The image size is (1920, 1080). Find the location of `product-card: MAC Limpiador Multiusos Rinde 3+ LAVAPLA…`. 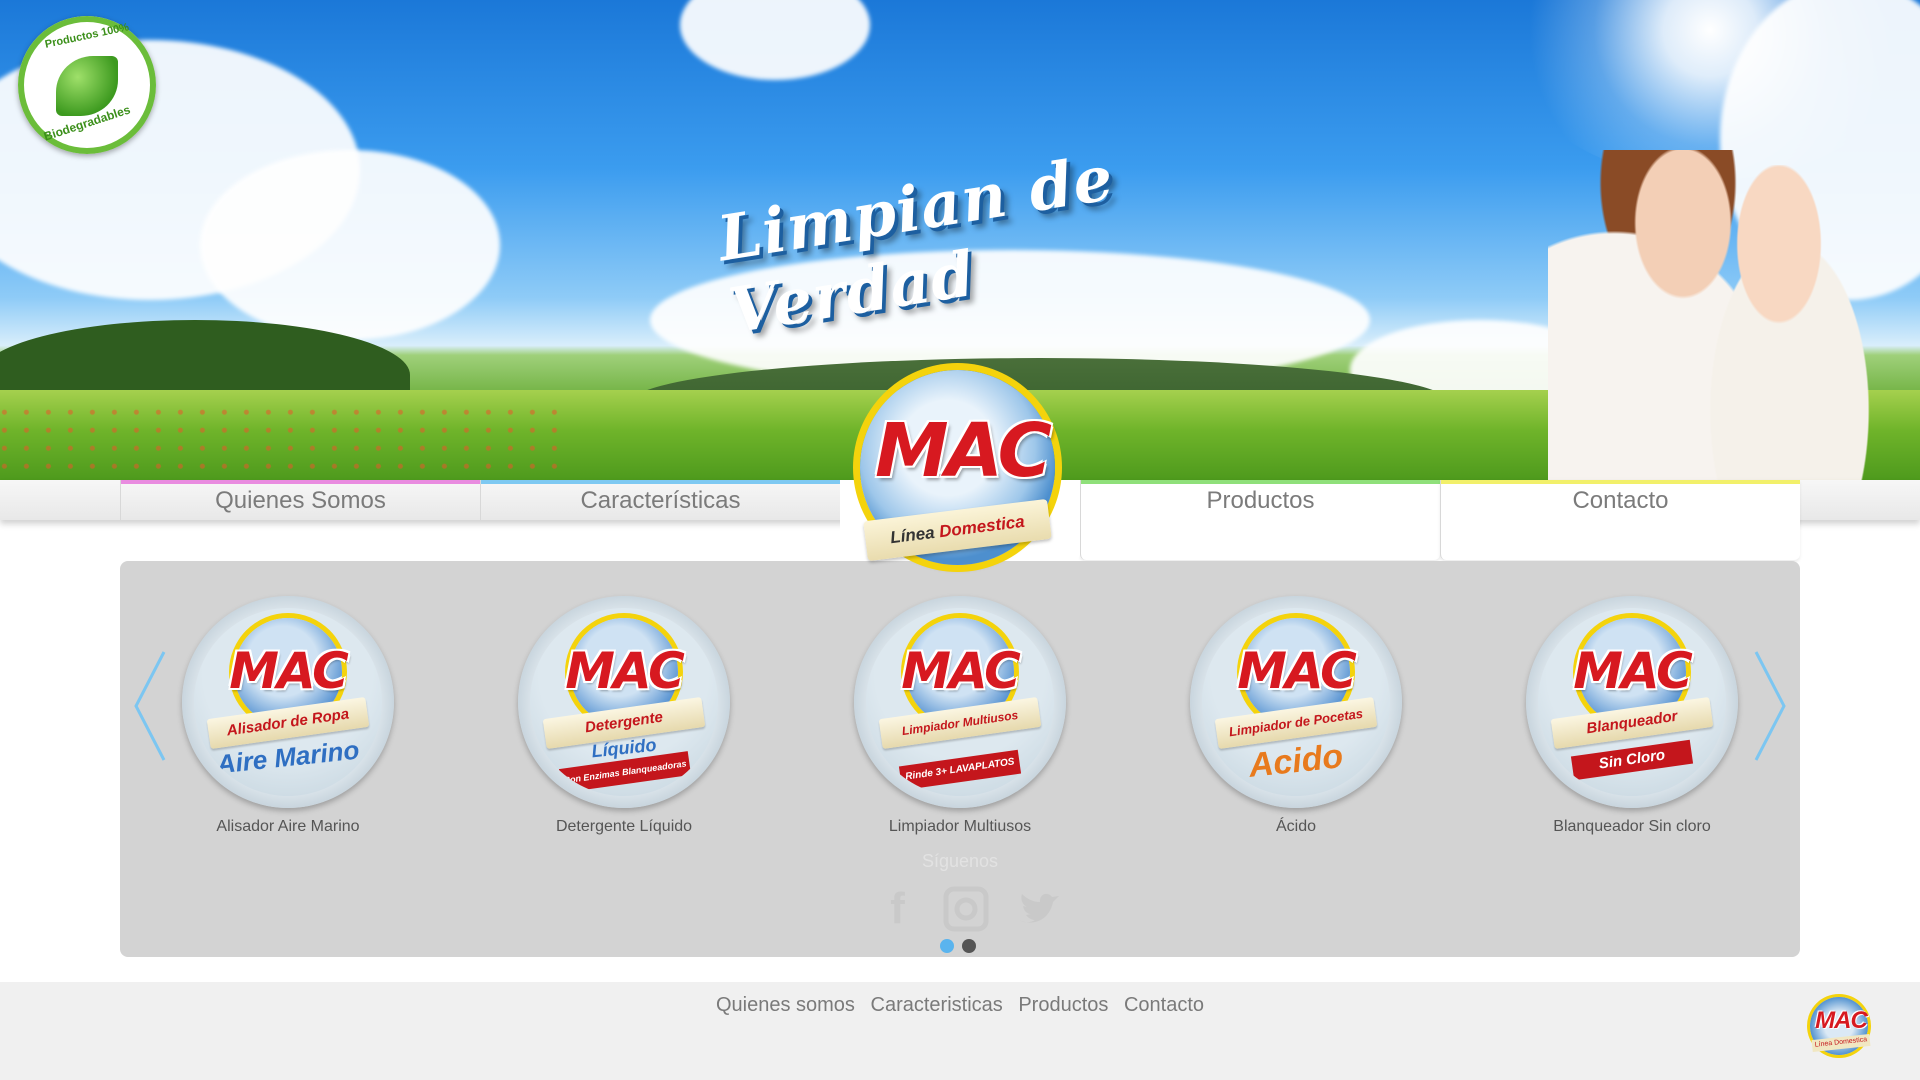

product-card: MAC Limpiador Multiusos Rinde 3+ LAVAPLA… is located at coordinates (960, 716).